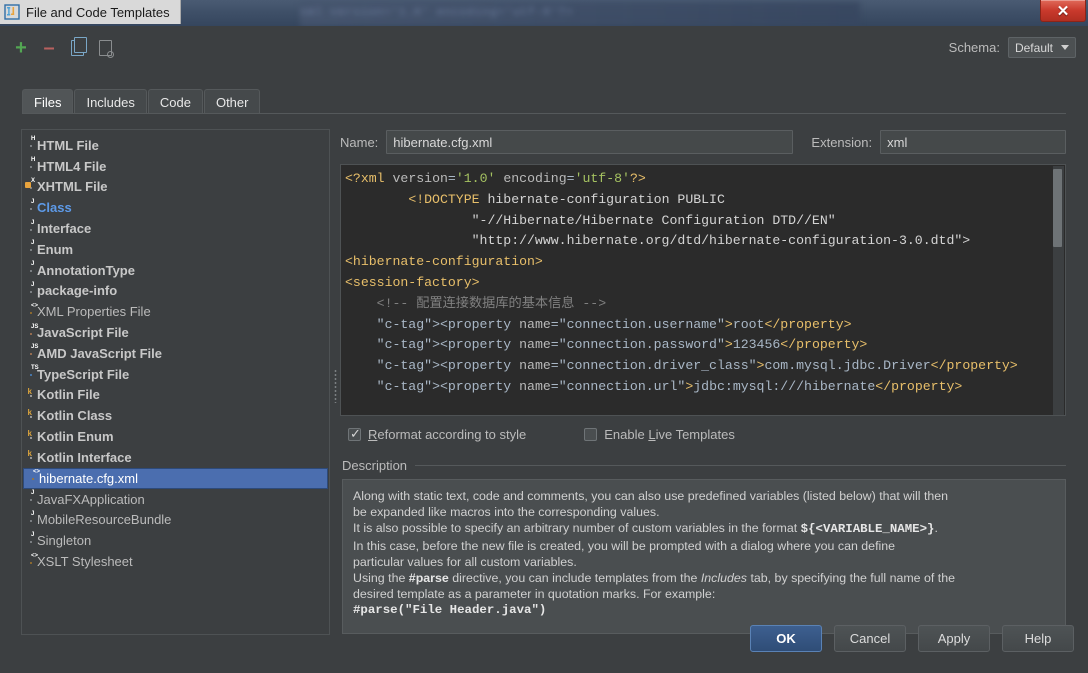  What do you see at coordinates (175, 187) in the screenshot?
I see `list-item: X XHTML File` at bounding box center [175, 187].